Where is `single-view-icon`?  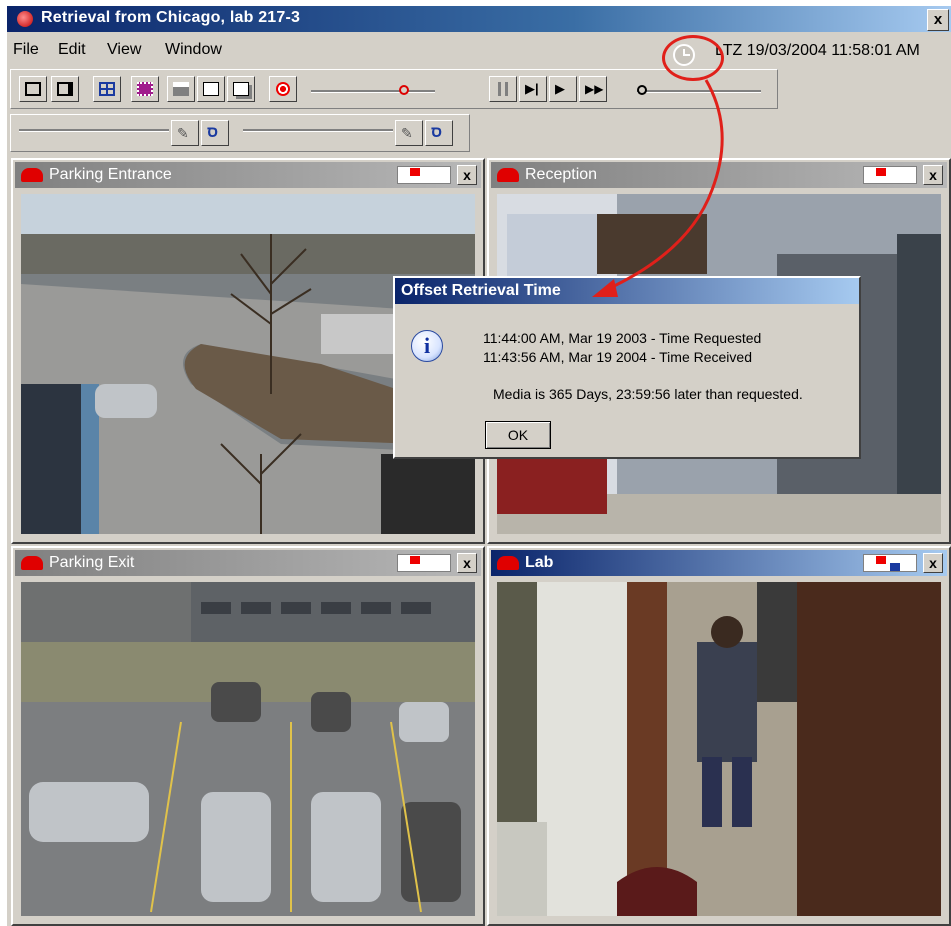
single-view-icon is located at coordinates (33, 89).